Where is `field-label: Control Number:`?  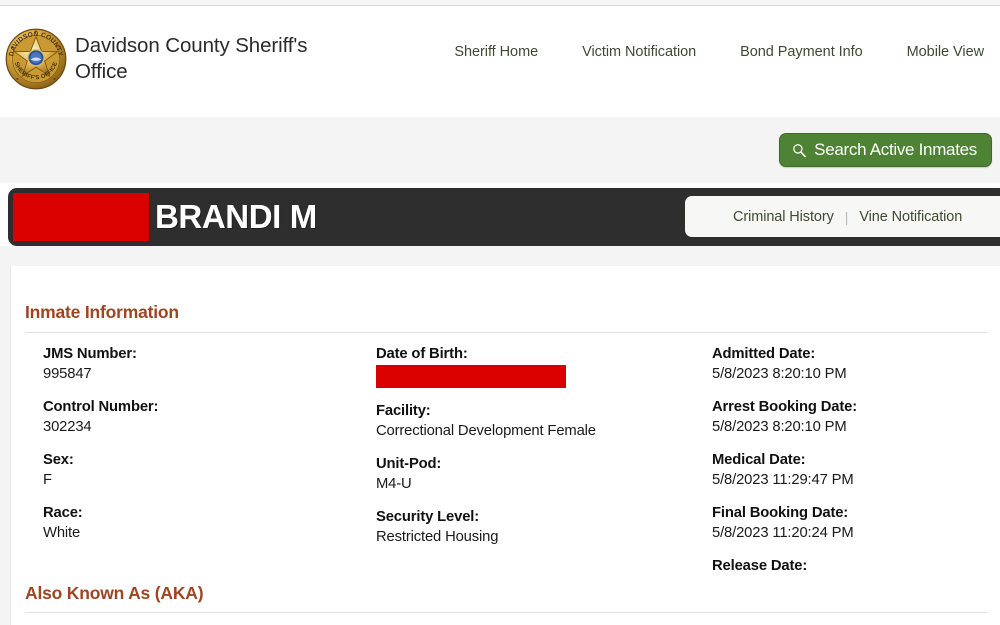 field-label: Control Number: is located at coordinates (101, 407).